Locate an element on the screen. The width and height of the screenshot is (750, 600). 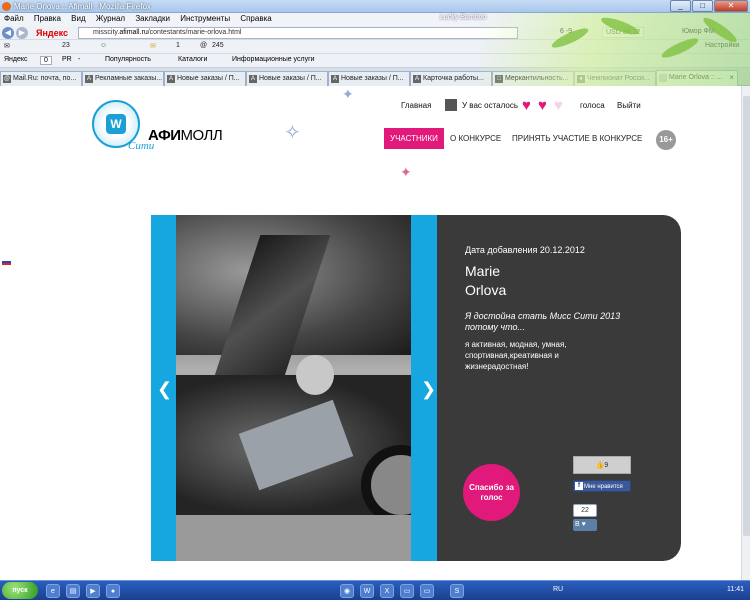
date-added: Дата добавления 20.12.2012 is located at coordinates (525, 250).